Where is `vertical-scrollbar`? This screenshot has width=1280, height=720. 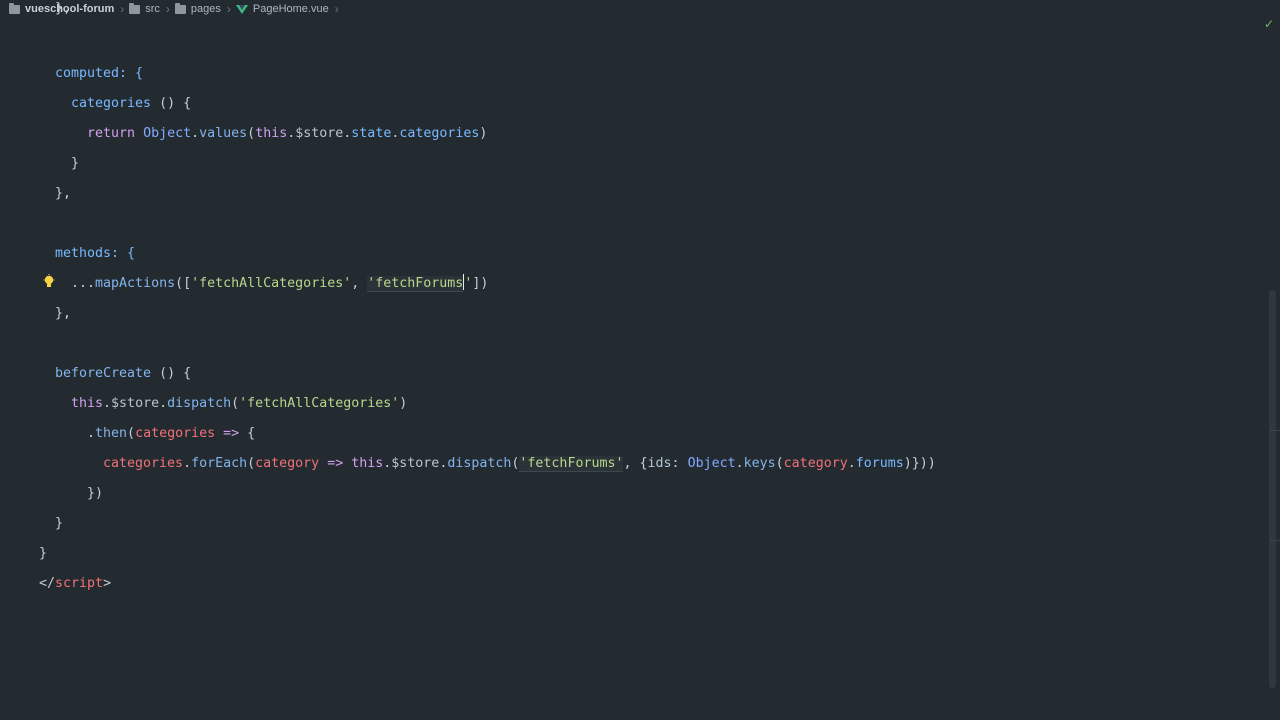
vertical-scrollbar is located at coordinates (1272, 489).